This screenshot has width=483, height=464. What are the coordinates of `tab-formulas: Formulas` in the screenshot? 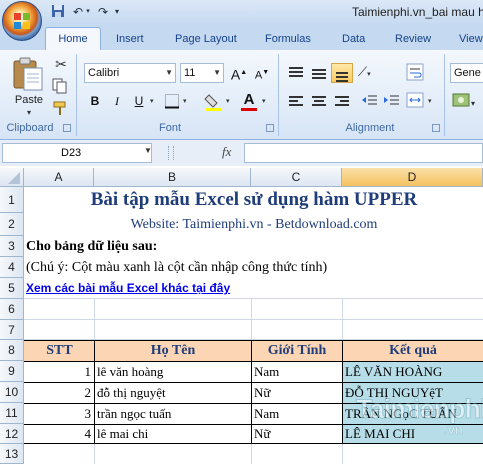 It's located at (288, 40).